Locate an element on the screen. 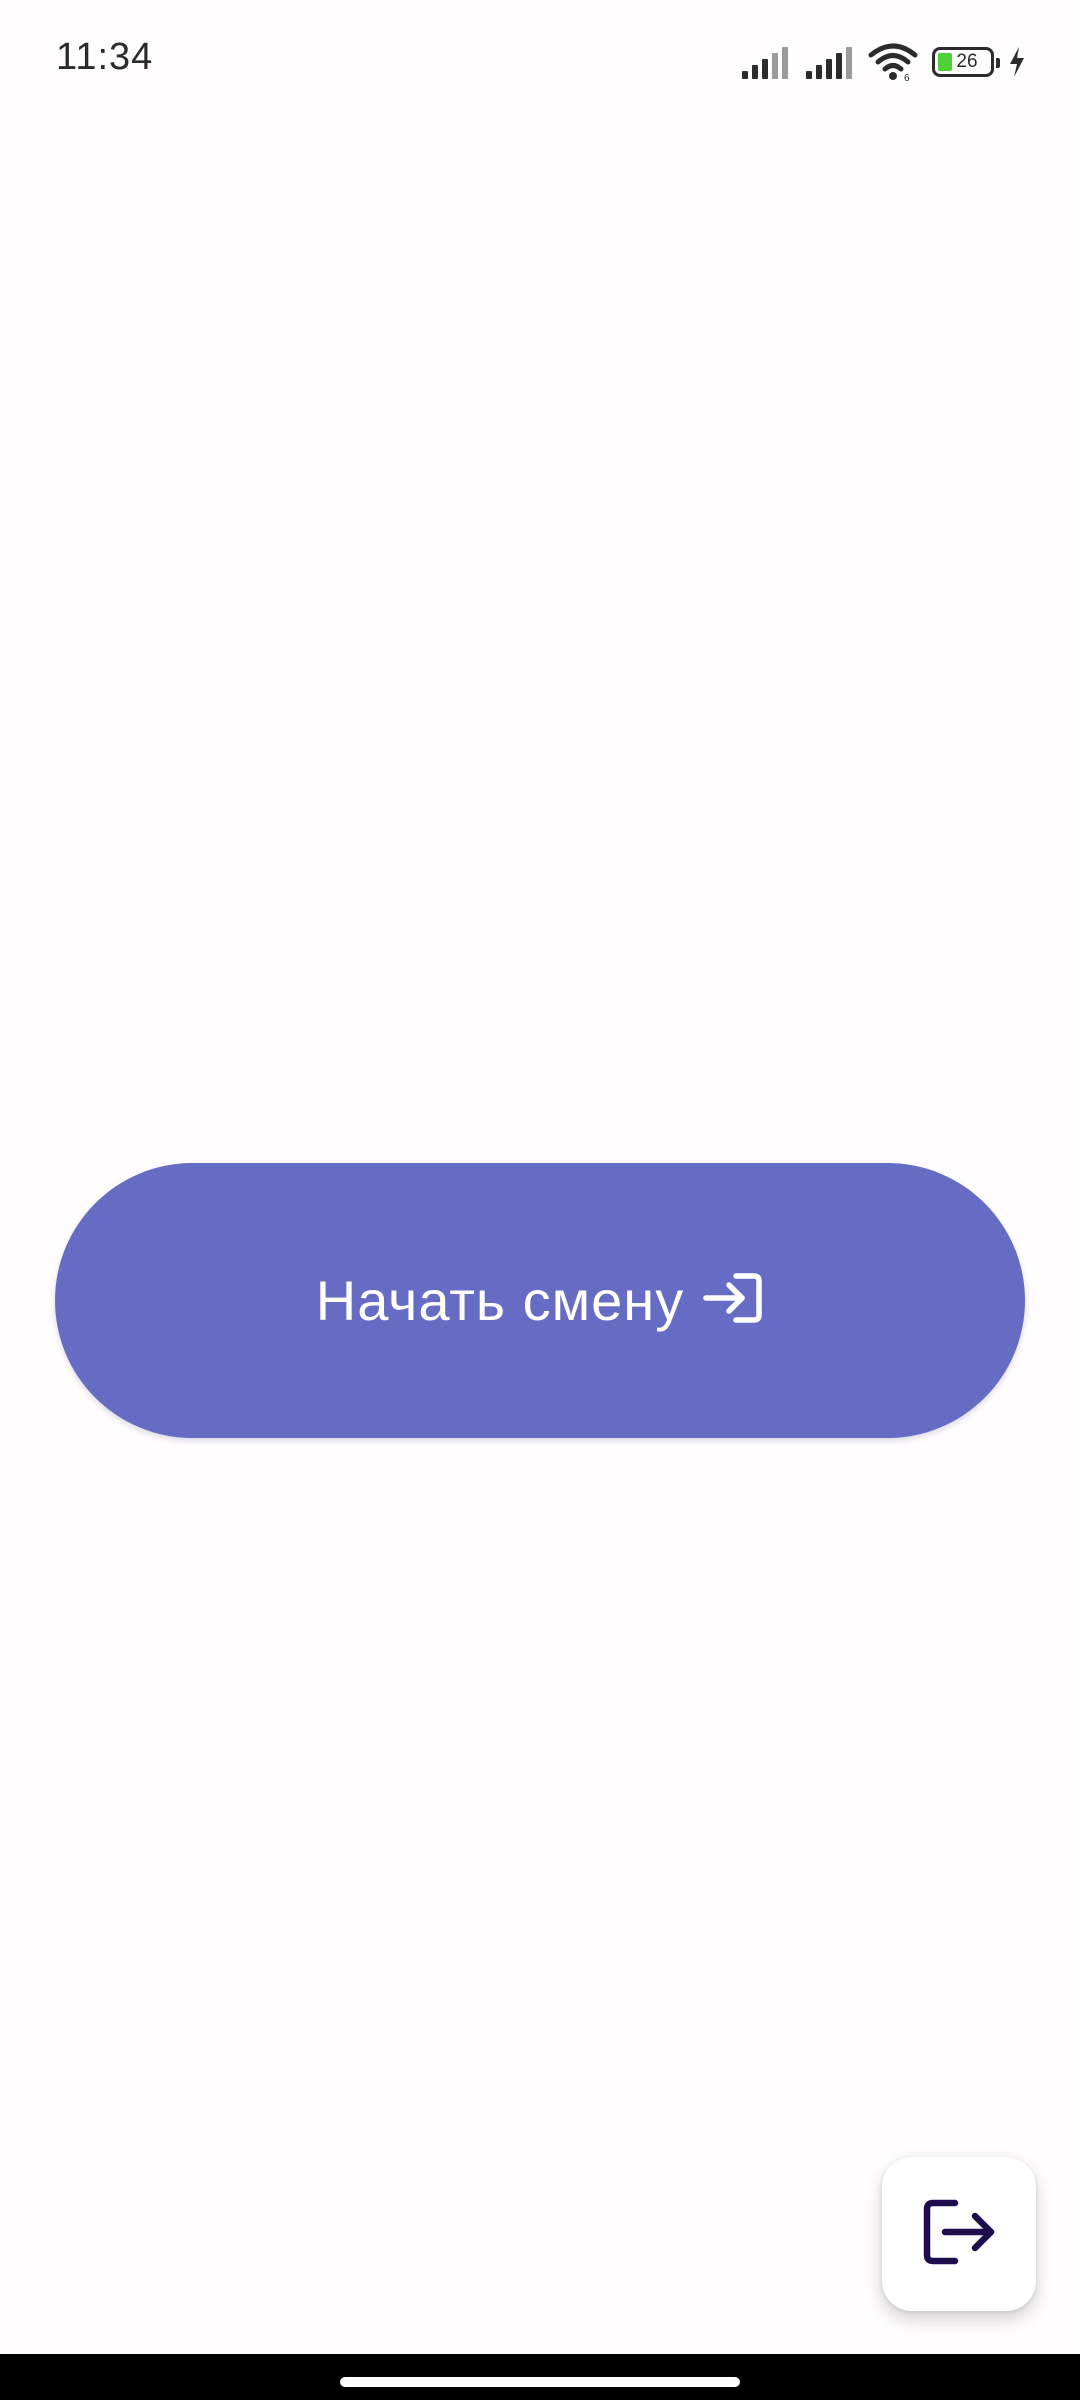 The height and width of the screenshot is (2400, 1080). logout-icon is located at coordinates (959, 2234).